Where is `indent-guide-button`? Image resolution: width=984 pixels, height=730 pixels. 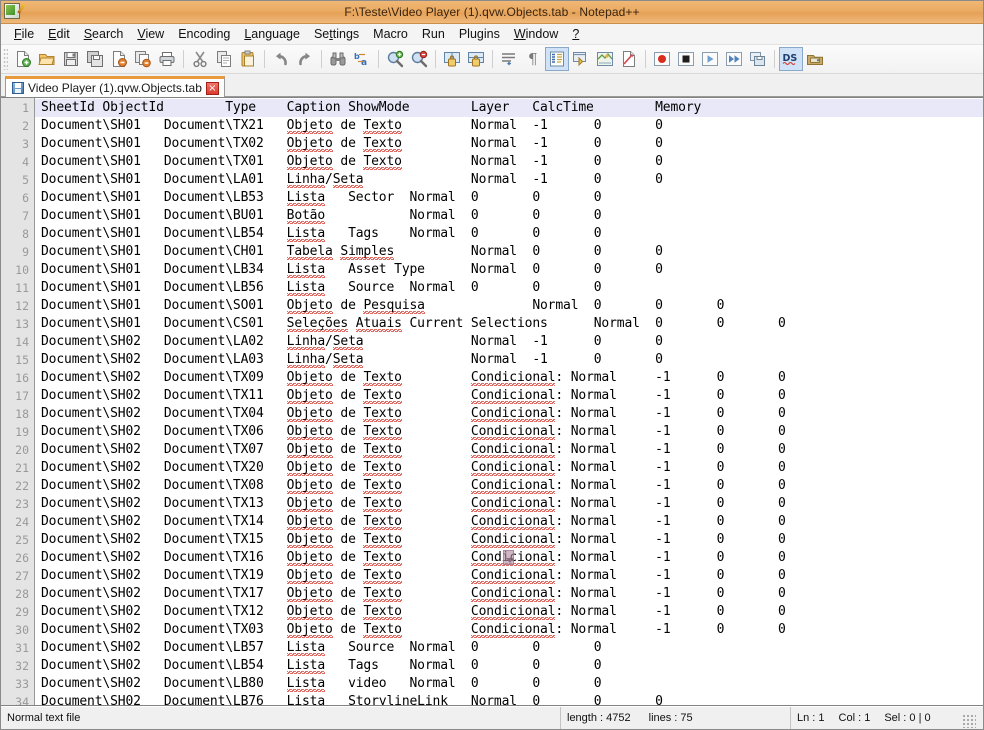
indent-guide-button is located at coordinates (557, 59).